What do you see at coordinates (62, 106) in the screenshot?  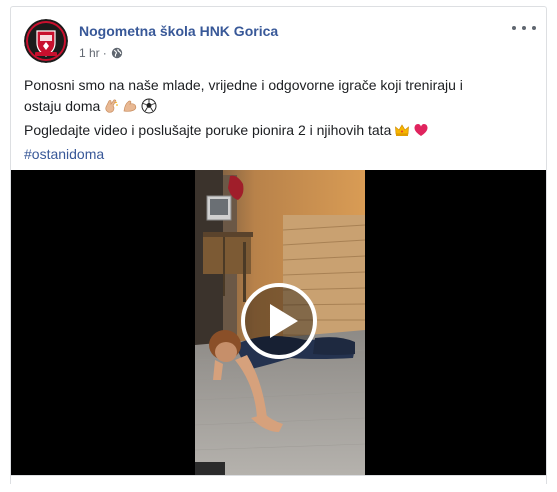 I see `post-text-line-2-text: ostaju doma` at bounding box center [62, 106].